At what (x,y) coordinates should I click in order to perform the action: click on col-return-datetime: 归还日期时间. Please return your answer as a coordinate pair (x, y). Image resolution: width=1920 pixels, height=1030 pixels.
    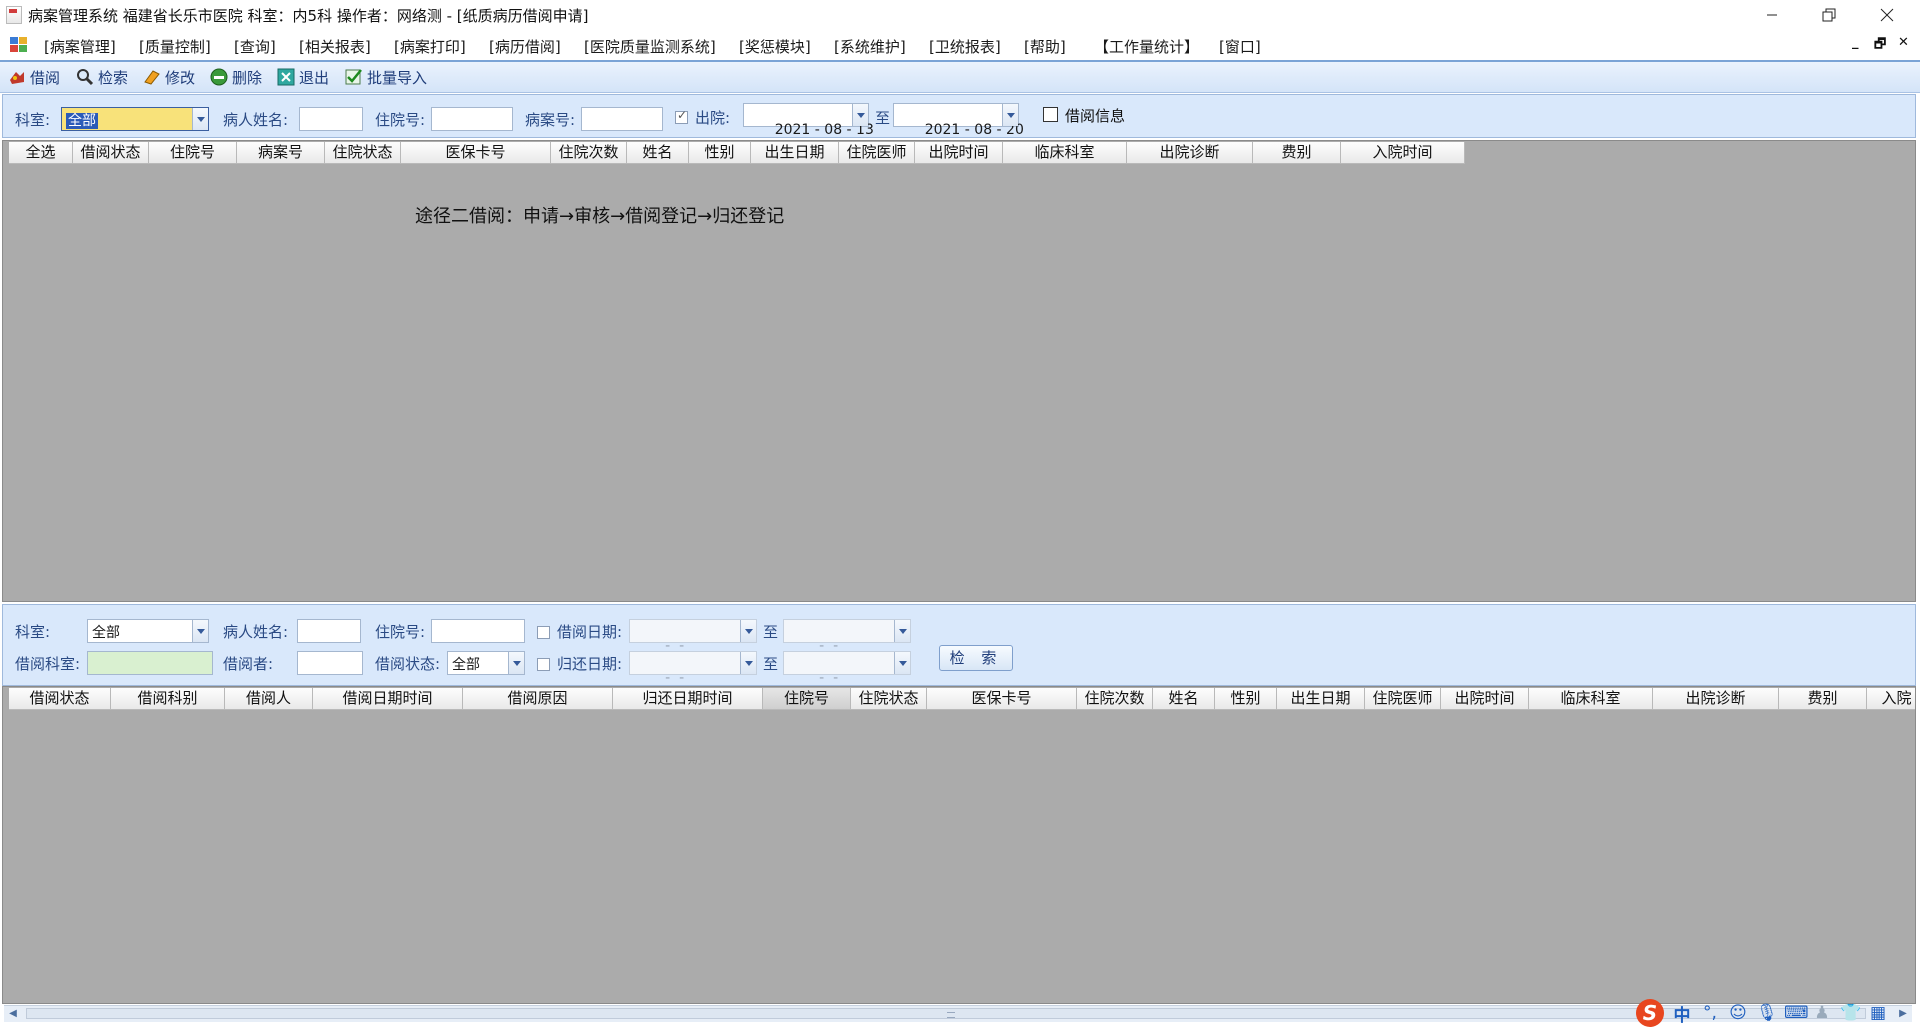
    Looking at the image, I should click on (688, 699).